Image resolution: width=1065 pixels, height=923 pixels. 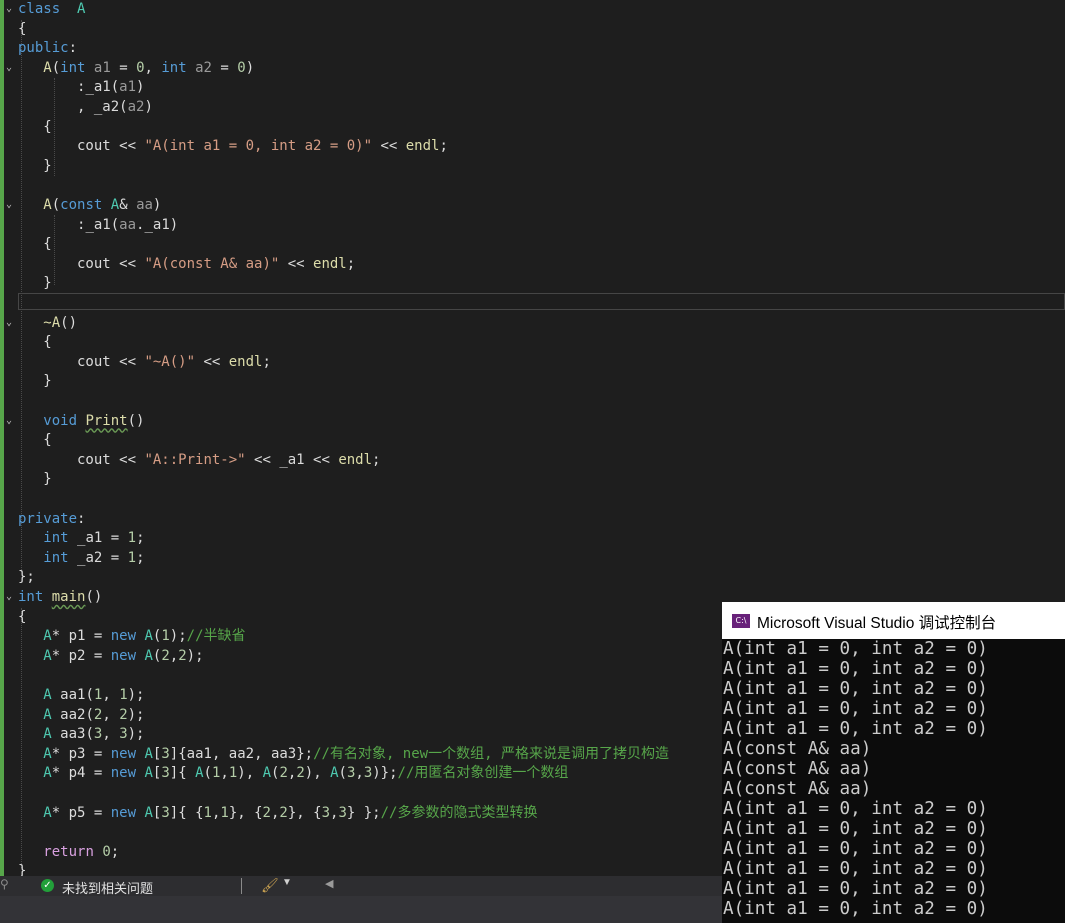 I want to click on code-token: a1, so click(x=102, y=67).